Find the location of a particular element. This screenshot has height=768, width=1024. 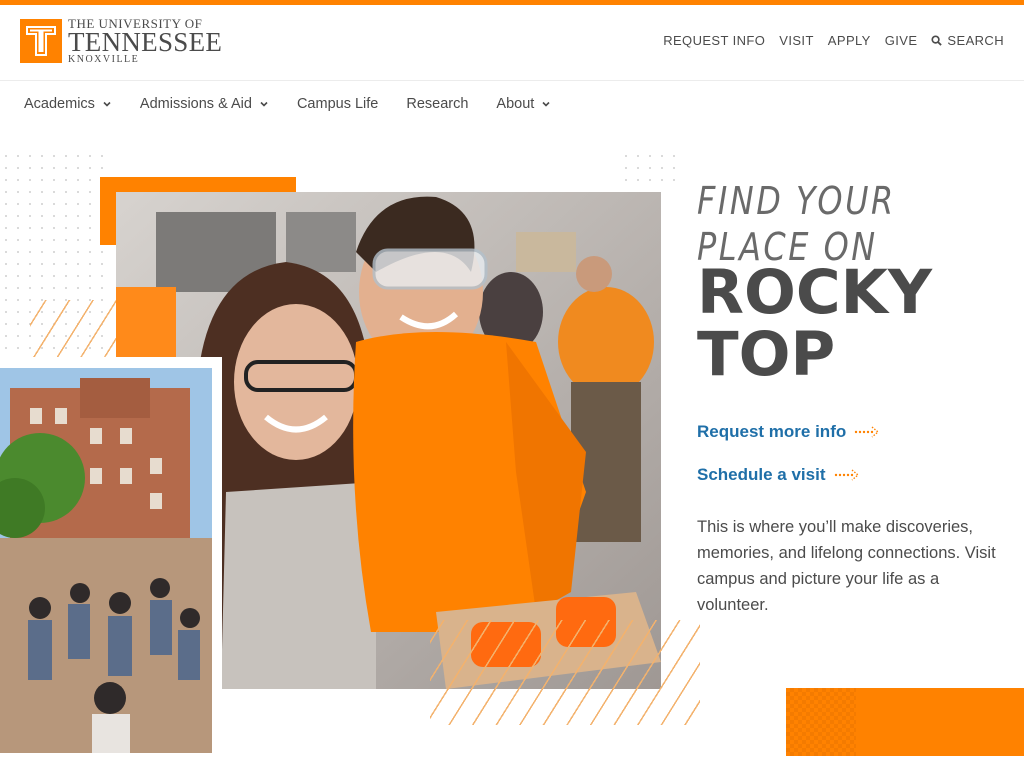

headline-intro-line-1: FIND YOUR is located at coordinates (796, 201).